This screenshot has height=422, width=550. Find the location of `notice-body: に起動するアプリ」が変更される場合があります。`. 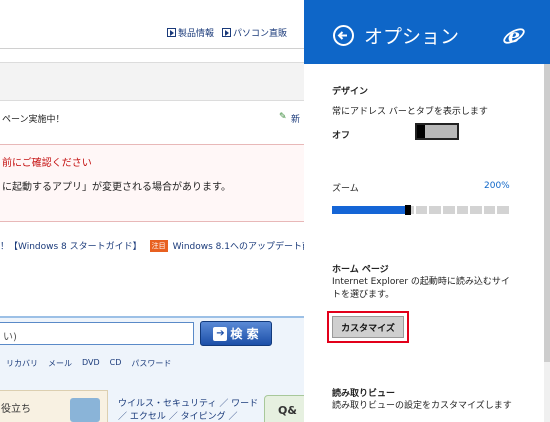

notice-body: に起動するアプリ」が変更される場合があります。 is located at coordinates (116, 187).